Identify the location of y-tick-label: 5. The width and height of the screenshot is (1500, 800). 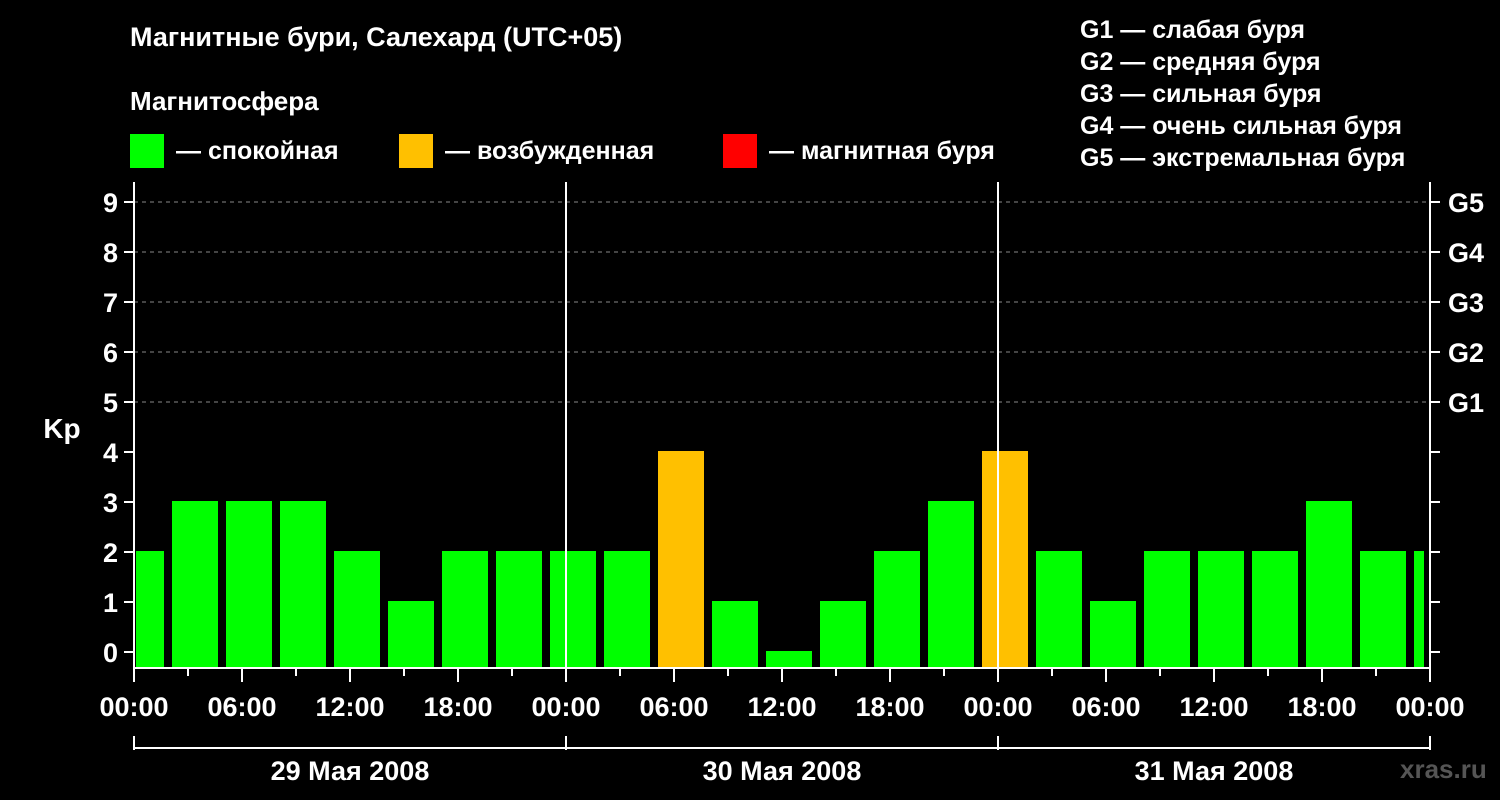
(110, 403).